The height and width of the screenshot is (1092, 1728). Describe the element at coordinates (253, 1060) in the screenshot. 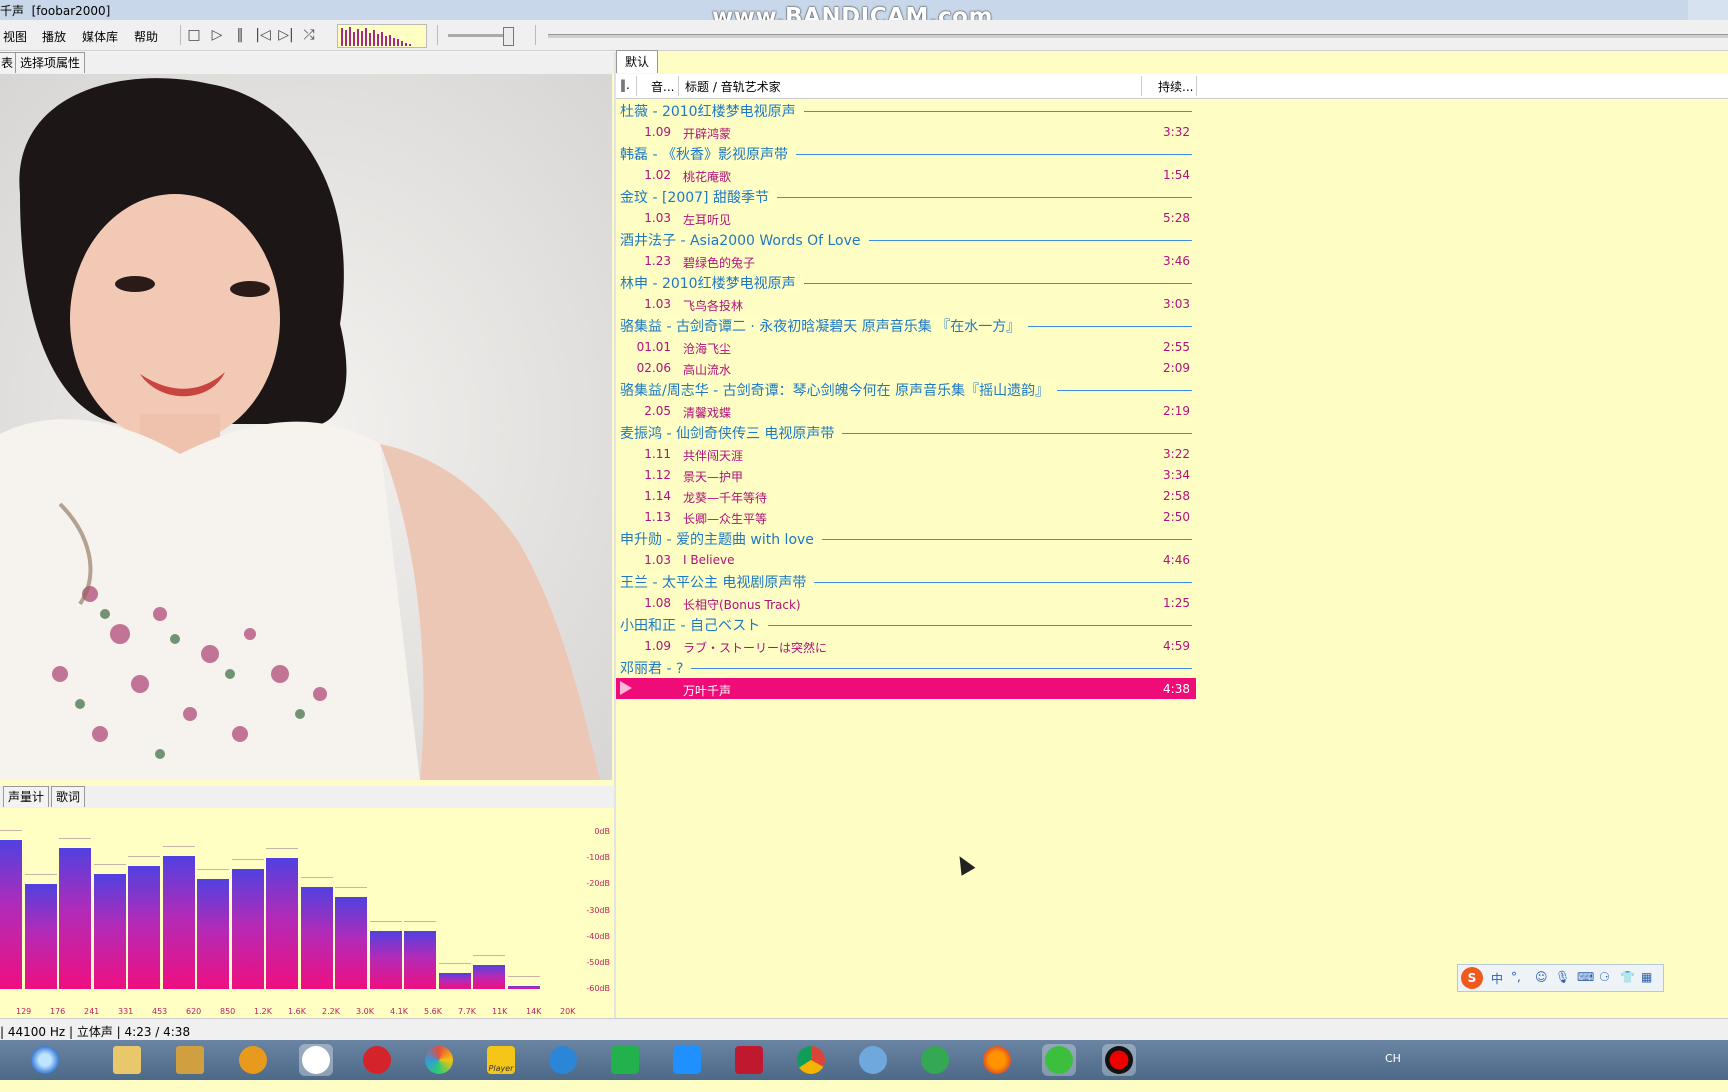

I see `headphones-icon` at that location.